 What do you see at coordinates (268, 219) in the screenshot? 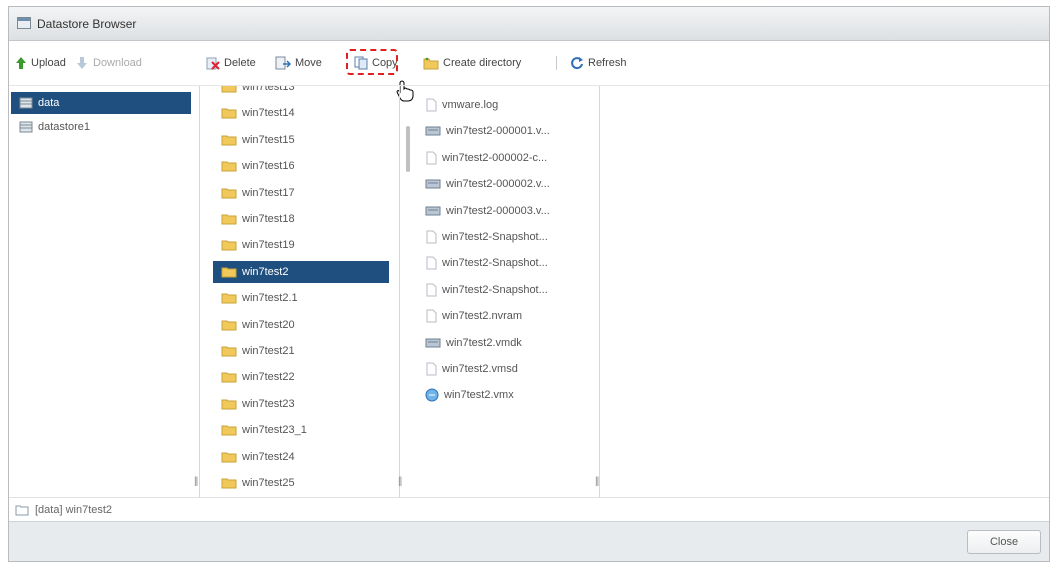
I see `folder-item-label: win7test18` at bounding box center [268, 219].